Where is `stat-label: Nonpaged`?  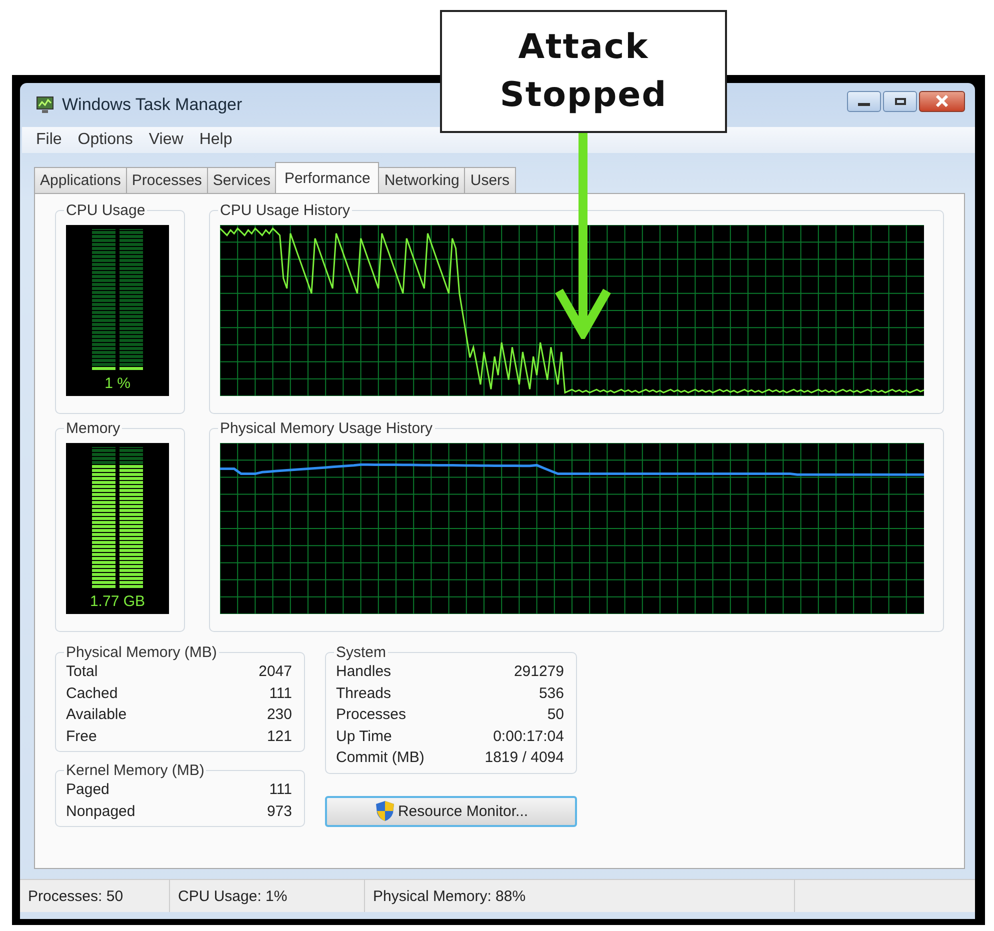
stat-label: Nonpaged is located at coordinates (101, 812).